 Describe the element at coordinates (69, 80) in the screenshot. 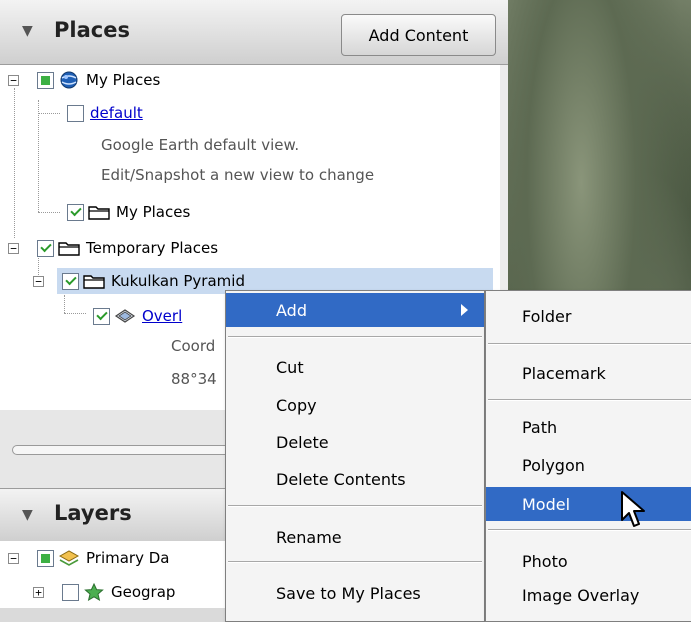

I see `globe-icon` at that location.